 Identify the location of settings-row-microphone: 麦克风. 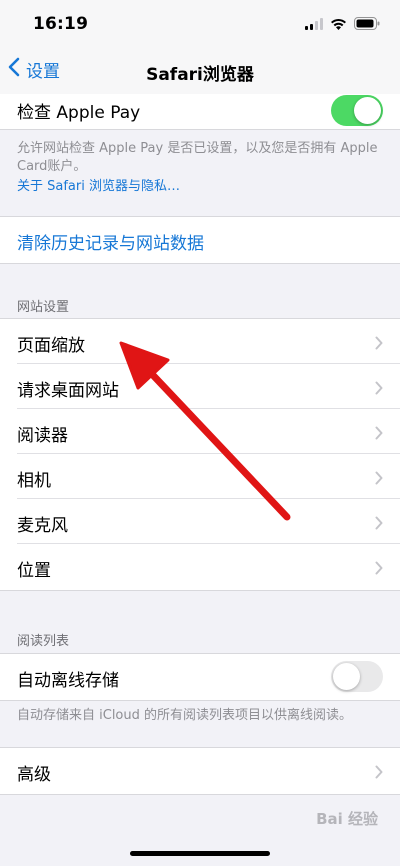
(200, 521).